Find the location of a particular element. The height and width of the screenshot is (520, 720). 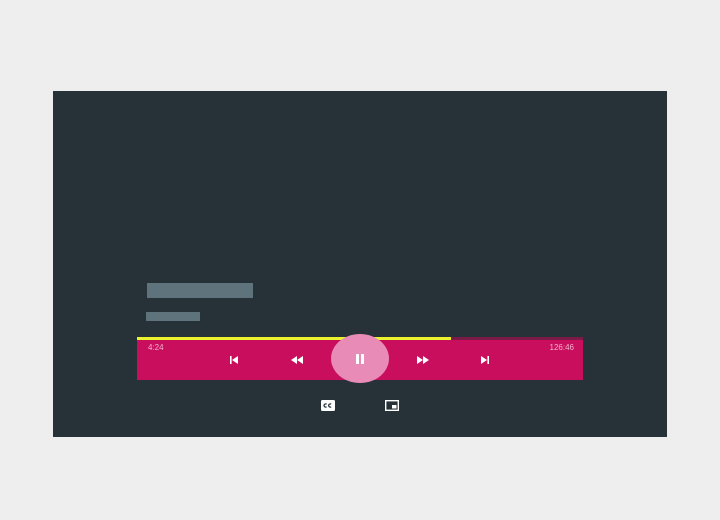

picture-in-picture-button is located at coordinates (392, 405).